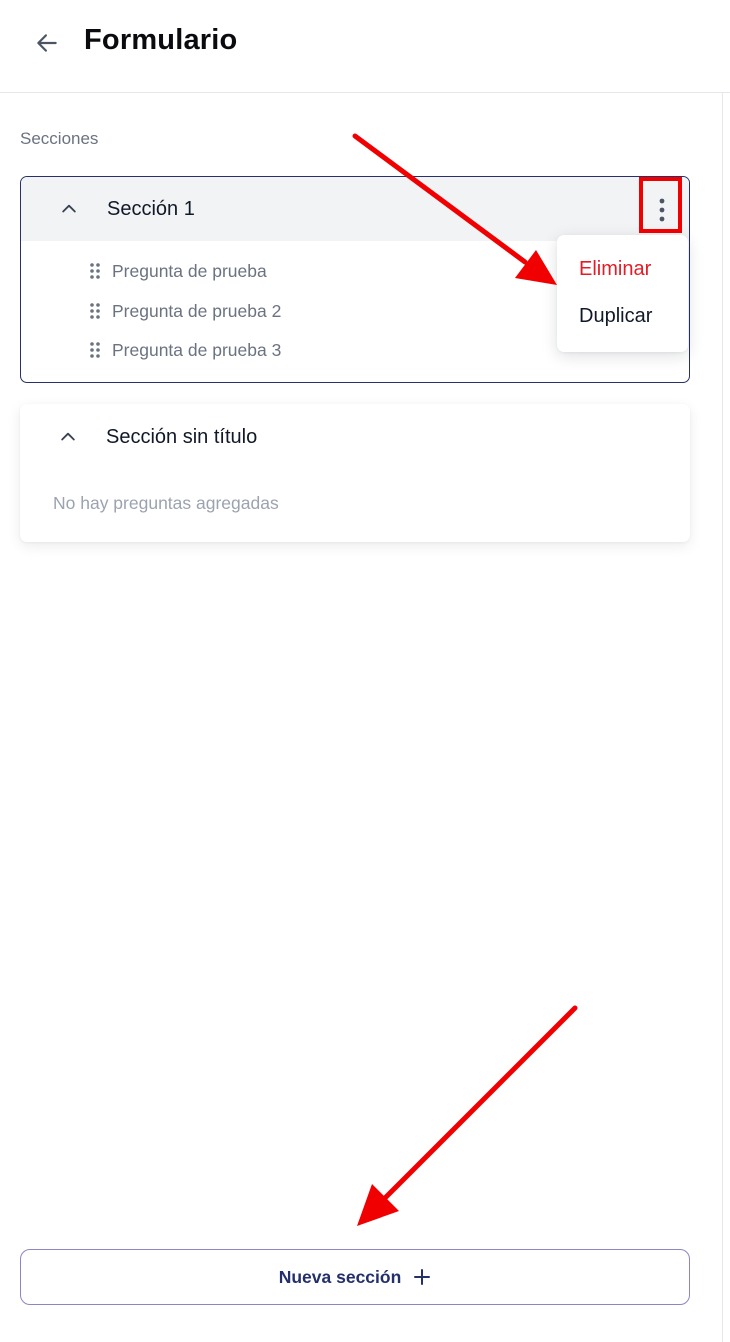 The width and height of the screenshot is (730, 1342). Describe the element at coordinates (59, 138) in the screenshot. I see `sections-label: Secciones` at that location.